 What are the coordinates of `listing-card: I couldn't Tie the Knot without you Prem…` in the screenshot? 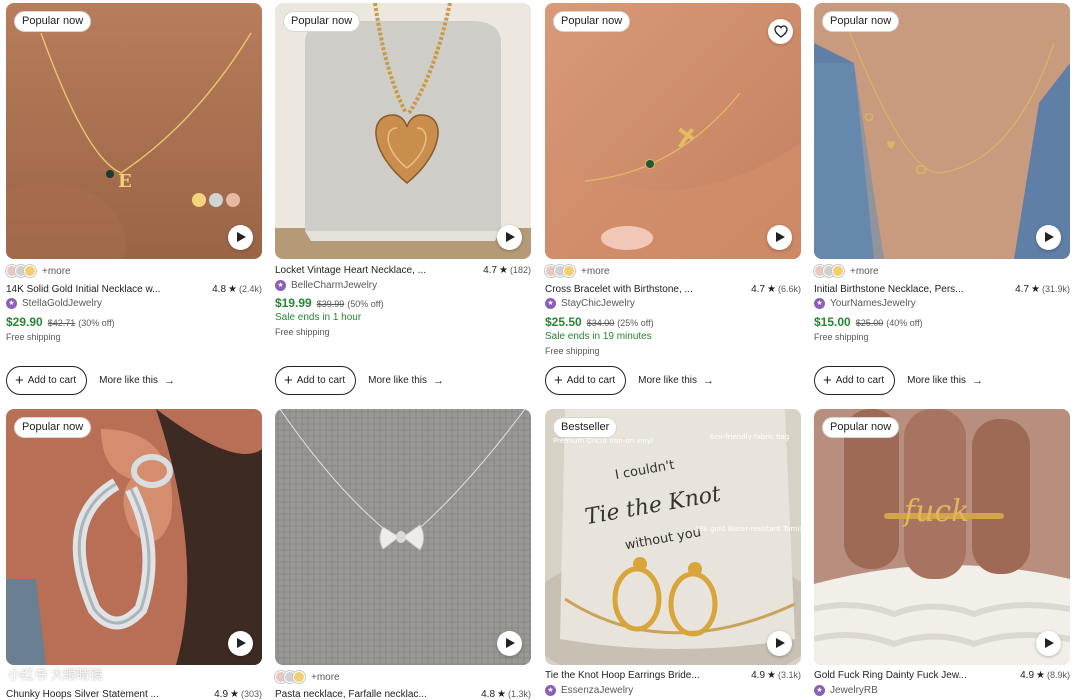 It's located at (673, 552).